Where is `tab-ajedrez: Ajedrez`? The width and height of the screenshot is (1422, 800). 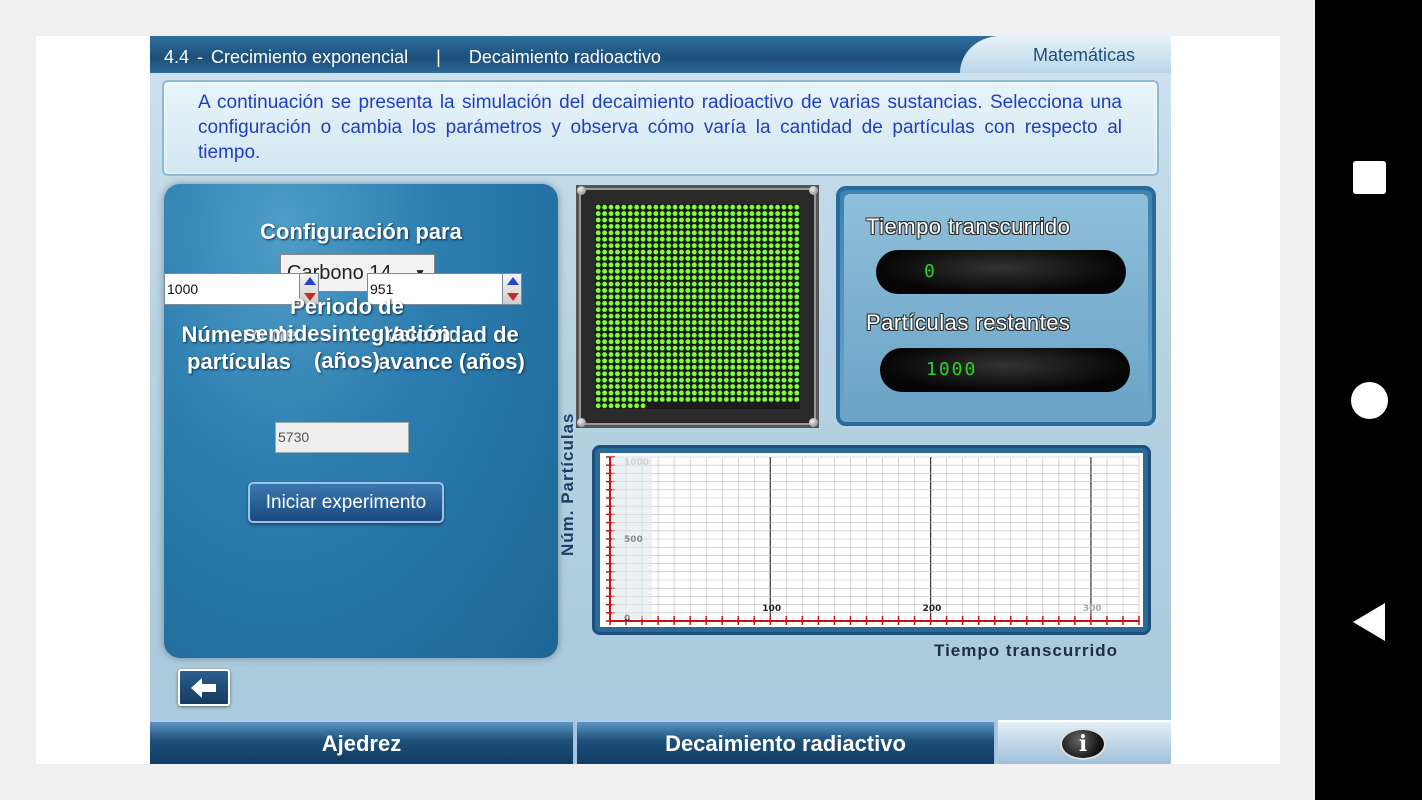 tab-ajedrez: Ajedrez is located at coordinates (362, 742).